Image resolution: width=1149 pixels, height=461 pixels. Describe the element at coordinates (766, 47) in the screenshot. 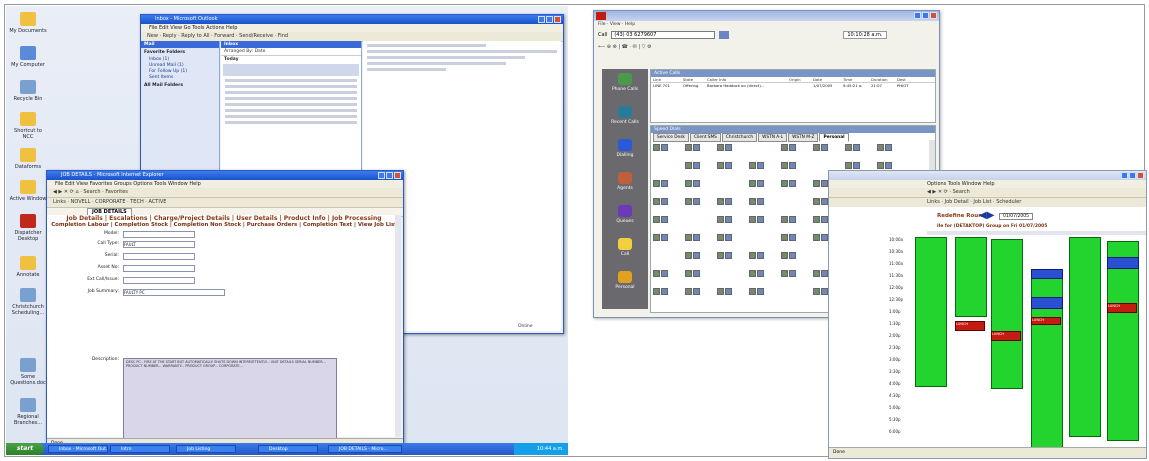

I see `dispatcher-toolbar: ⟵ ⊕ ⊗ | ☎ · ✉ | ▽ ⚙` at that location.